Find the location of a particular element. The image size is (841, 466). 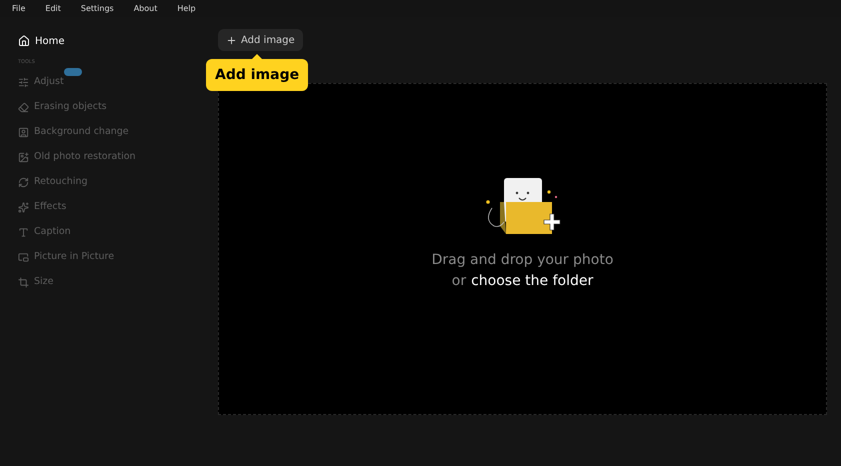

menu-item: Help is located at coordinates (186, 8).